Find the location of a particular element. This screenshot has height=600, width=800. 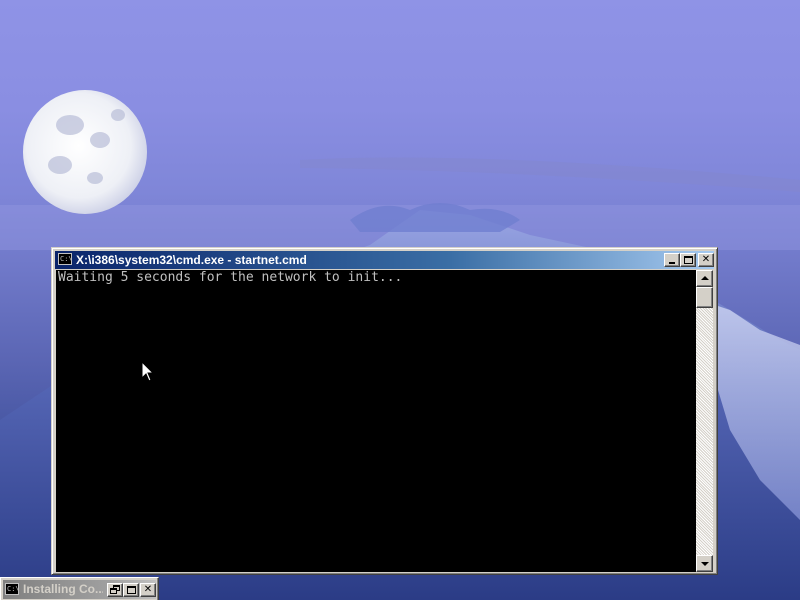

arrow-down-icon is located at coordinates (705, 564).